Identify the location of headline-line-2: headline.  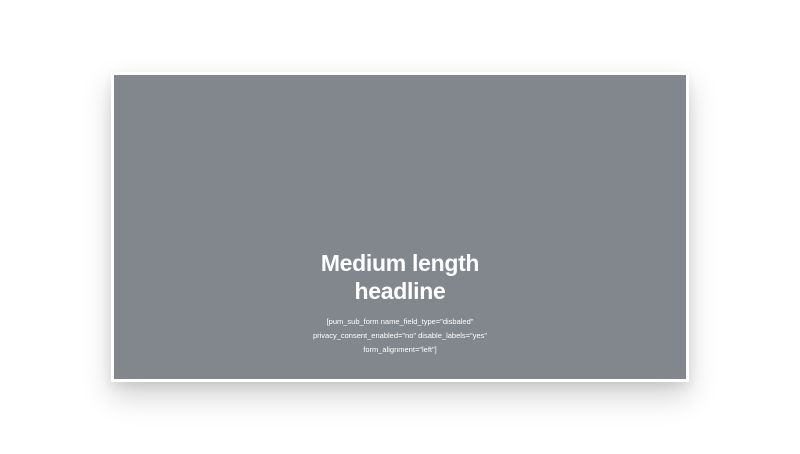
(400, 291).